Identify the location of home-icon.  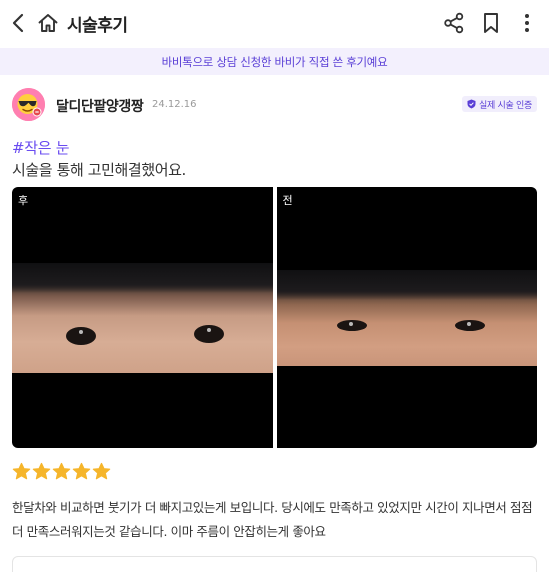
(48, 23).